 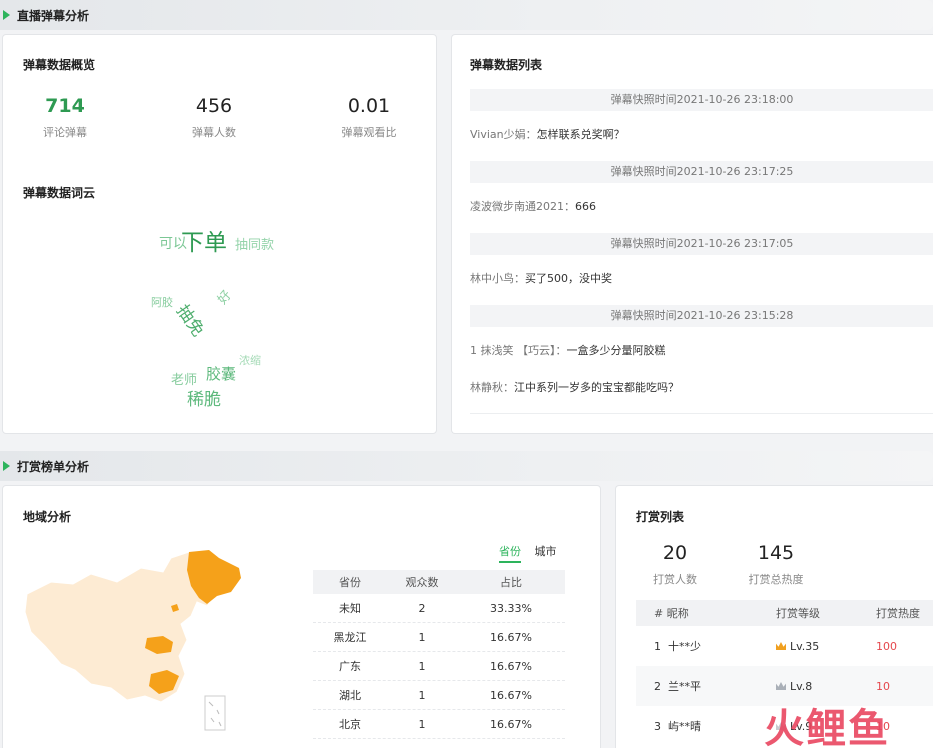 I want to click on stat-label: 弹幕人数, so click(x=214, y=132).